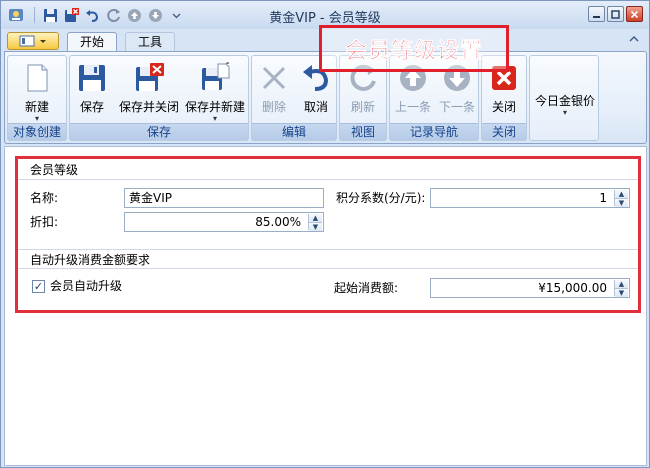 The height and width of the screenshot is (468, 650). Describe the element at coordinates (503, 107) in the screenshot. I see `close-record-label: 关闭` at that location.